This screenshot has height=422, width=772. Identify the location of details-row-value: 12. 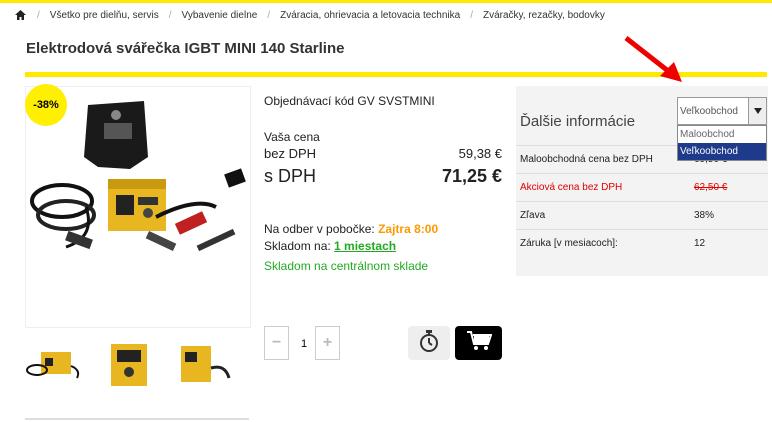
(700, 243).